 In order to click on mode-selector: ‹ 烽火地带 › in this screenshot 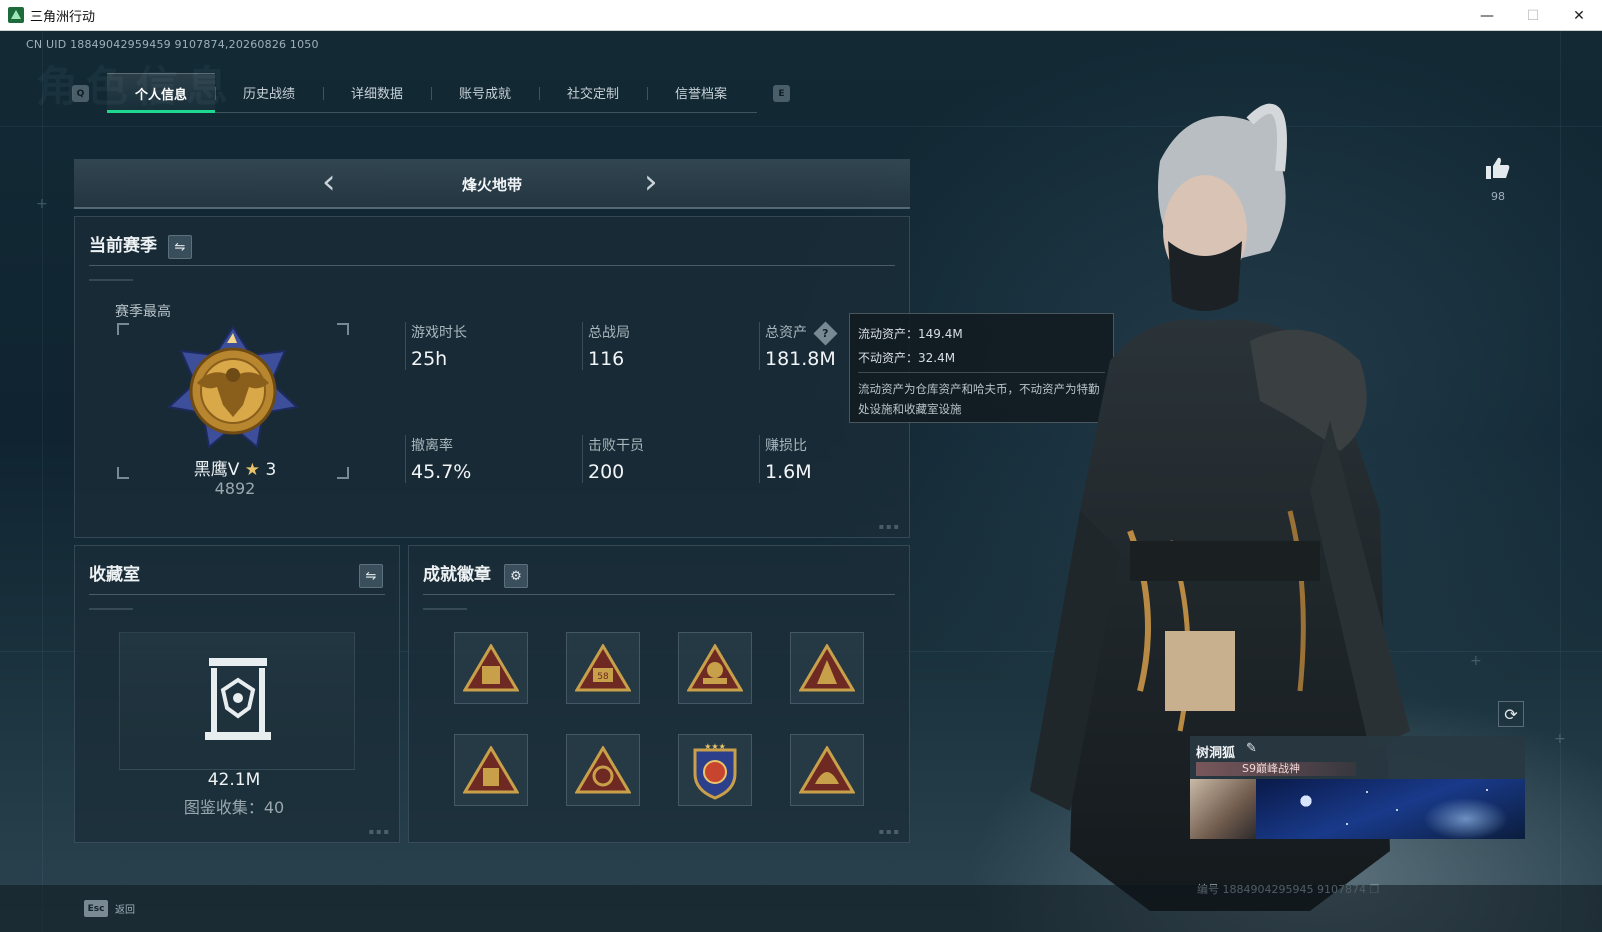, I will do `click(492, 184)`.